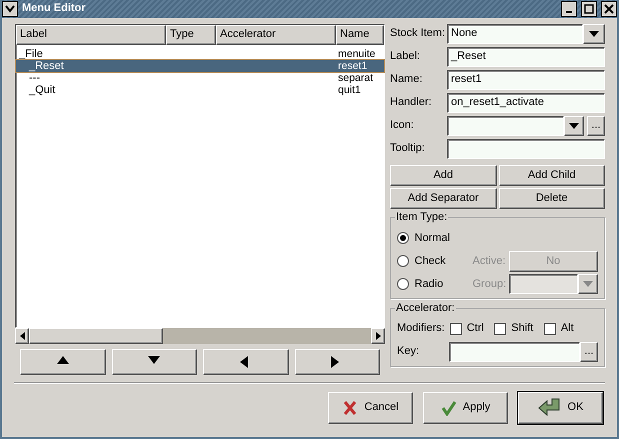 This screenshot has width=619, height=439. Describe the element at coordinates (569, 9) in the screenshot. I see `minimize-button` at that location.